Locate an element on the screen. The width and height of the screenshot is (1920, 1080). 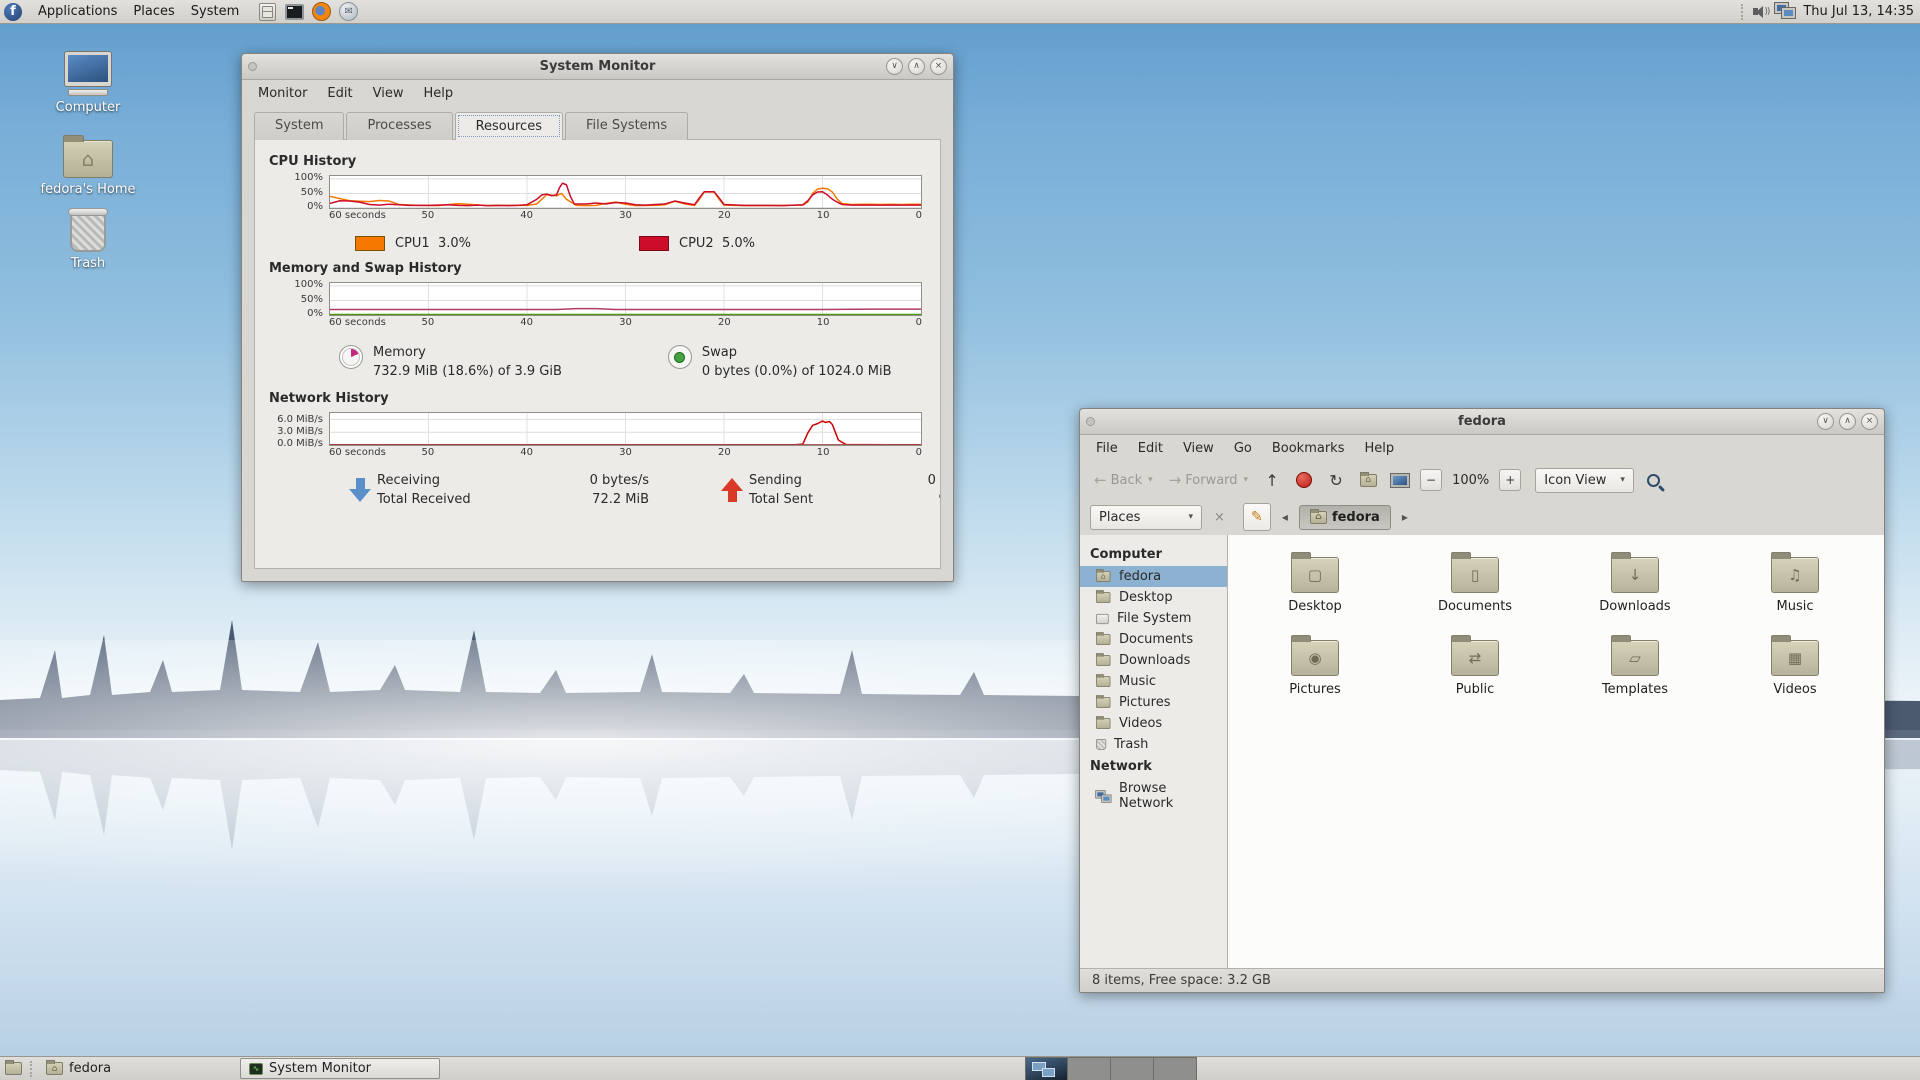
forward-button: → Forward ▾ is located at coordinates (1208, 480).